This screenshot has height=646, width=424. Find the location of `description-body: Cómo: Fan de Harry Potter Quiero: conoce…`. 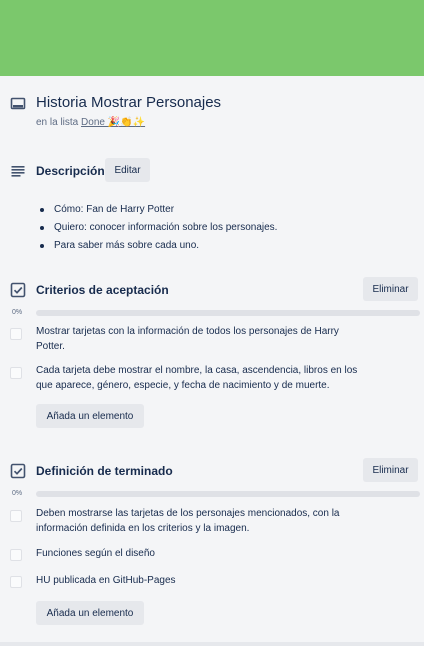

description-body: Cómo: Fan de Harry Potter Quiero: conoce… is located at coordinates (226, 230).